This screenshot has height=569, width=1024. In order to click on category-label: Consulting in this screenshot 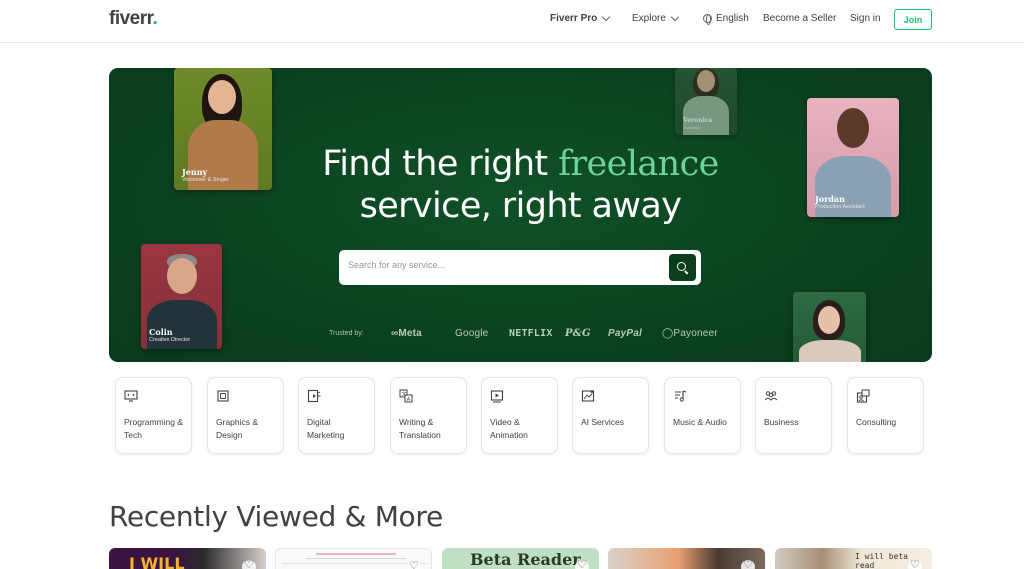, I will do `click(876, 422)`.